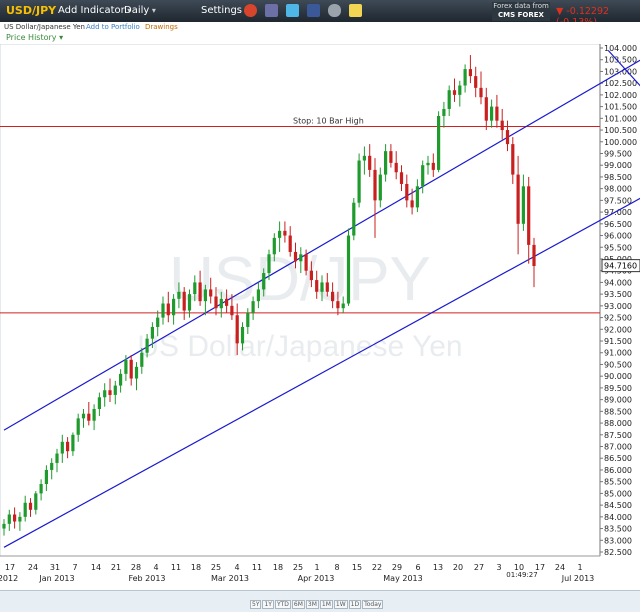 The width and height of the screenshot is (640, 612). I want to click on settings-button: Settings, so click(225, 10).